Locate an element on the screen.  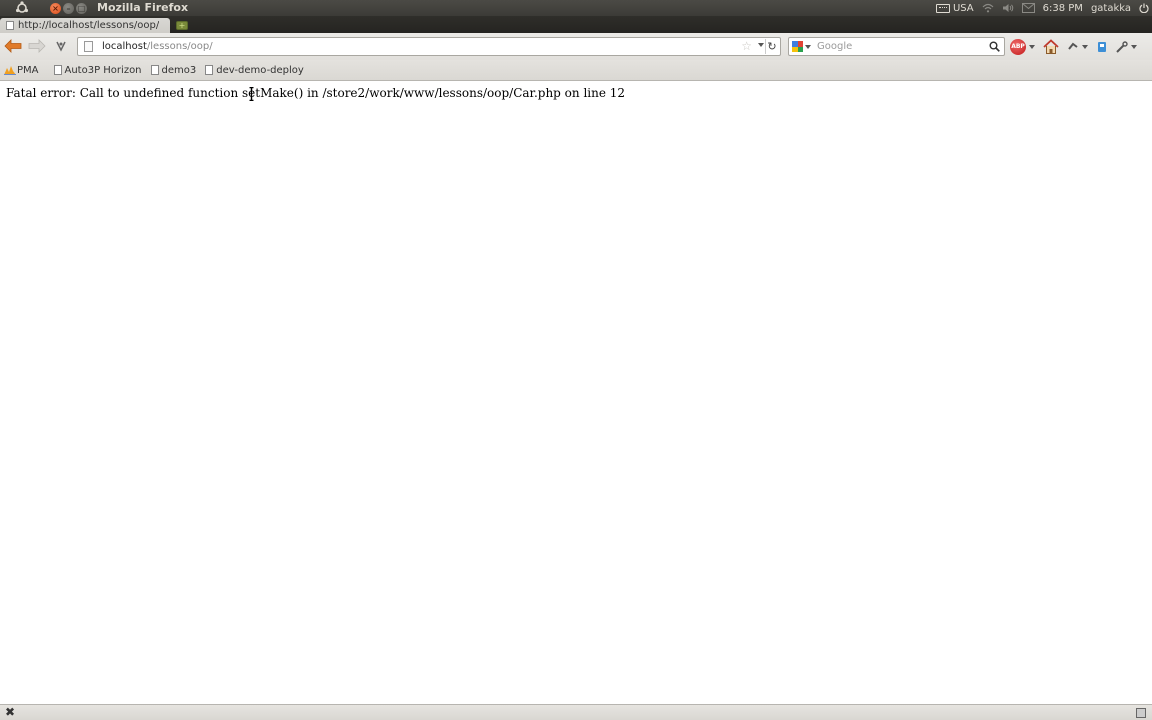
keyboard-indicator: USA is located at coordinates (954, 8).